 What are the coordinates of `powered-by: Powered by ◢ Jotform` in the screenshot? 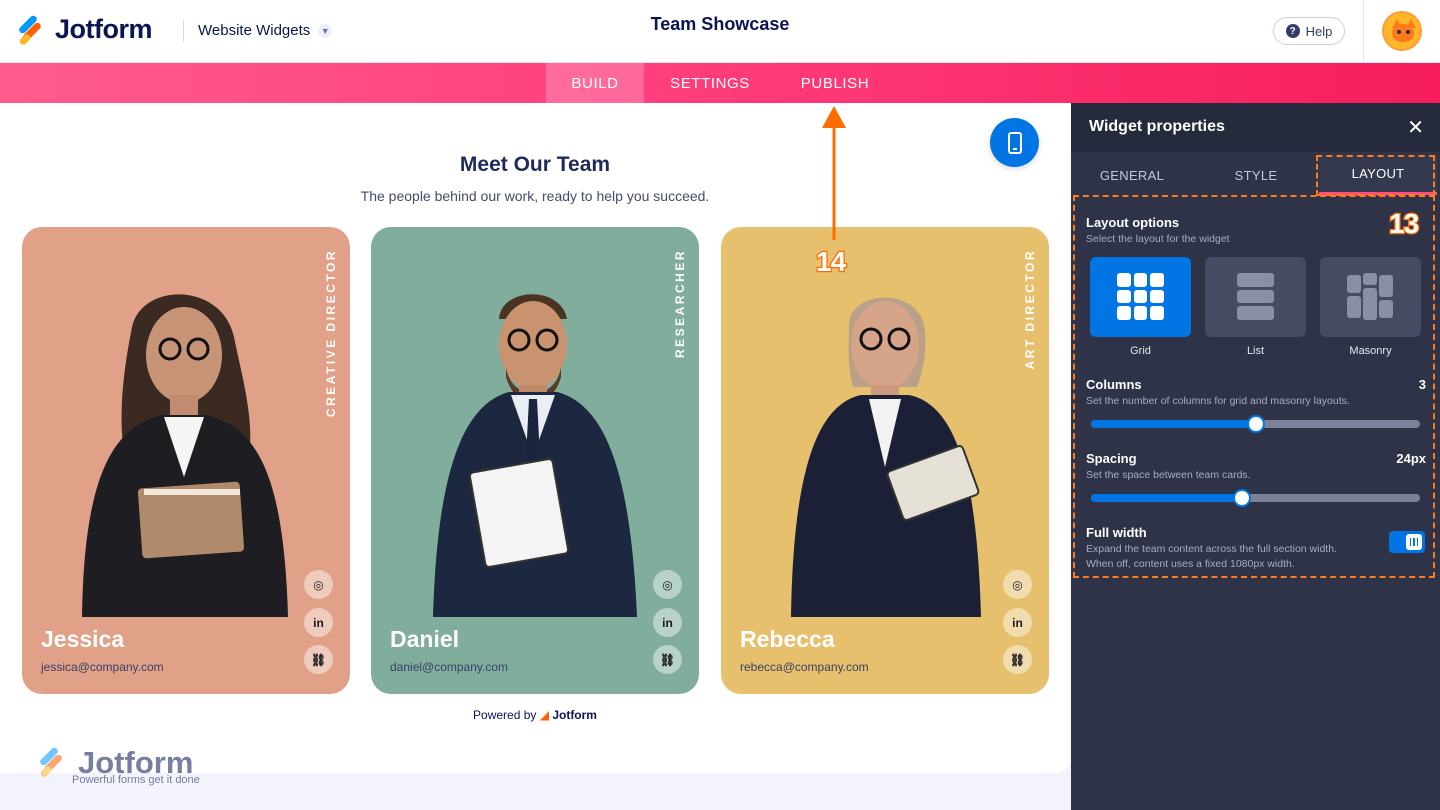 It's located at (535, 715).